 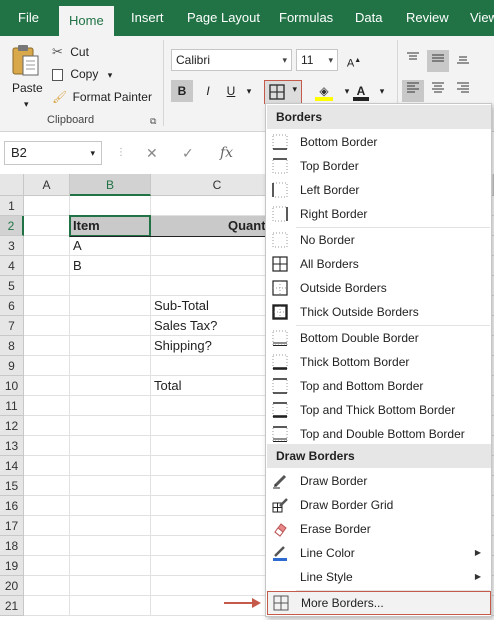 What do you see at coordinates (249, 91) in the screenshot?
I see `underline-dropdown-icon: ▾` at bounding box center [249, 91].